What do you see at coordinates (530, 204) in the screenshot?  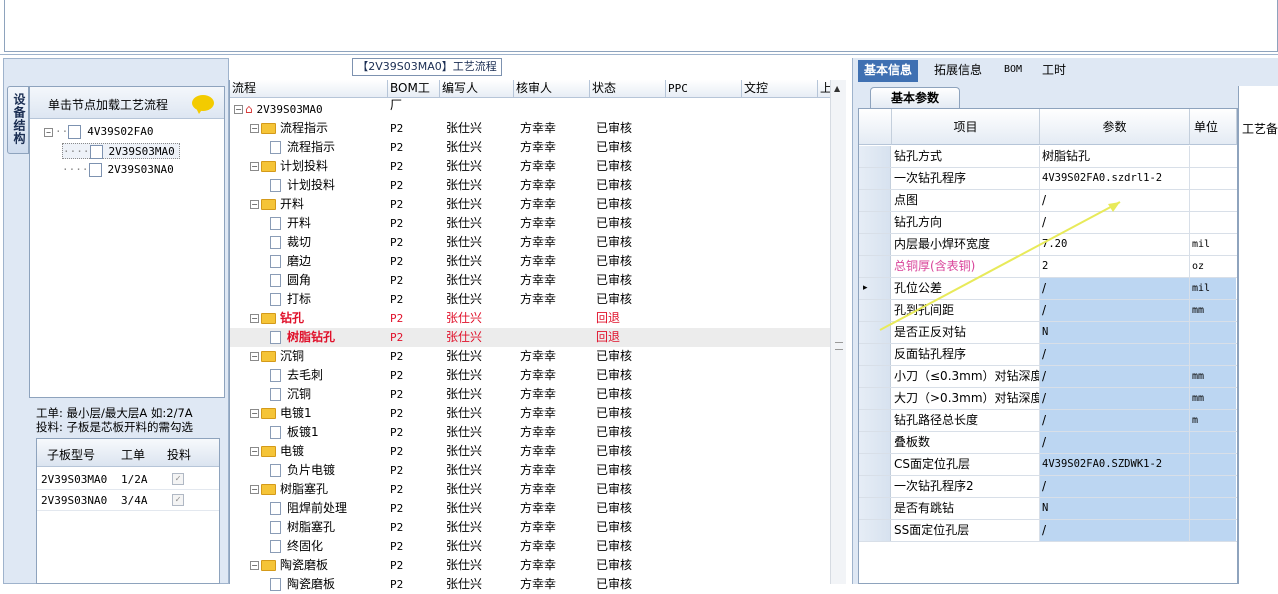 I see `flow-row: − 开料 P2 张仕兴 方幸幸 已审核` at bounding box center [530, 204].